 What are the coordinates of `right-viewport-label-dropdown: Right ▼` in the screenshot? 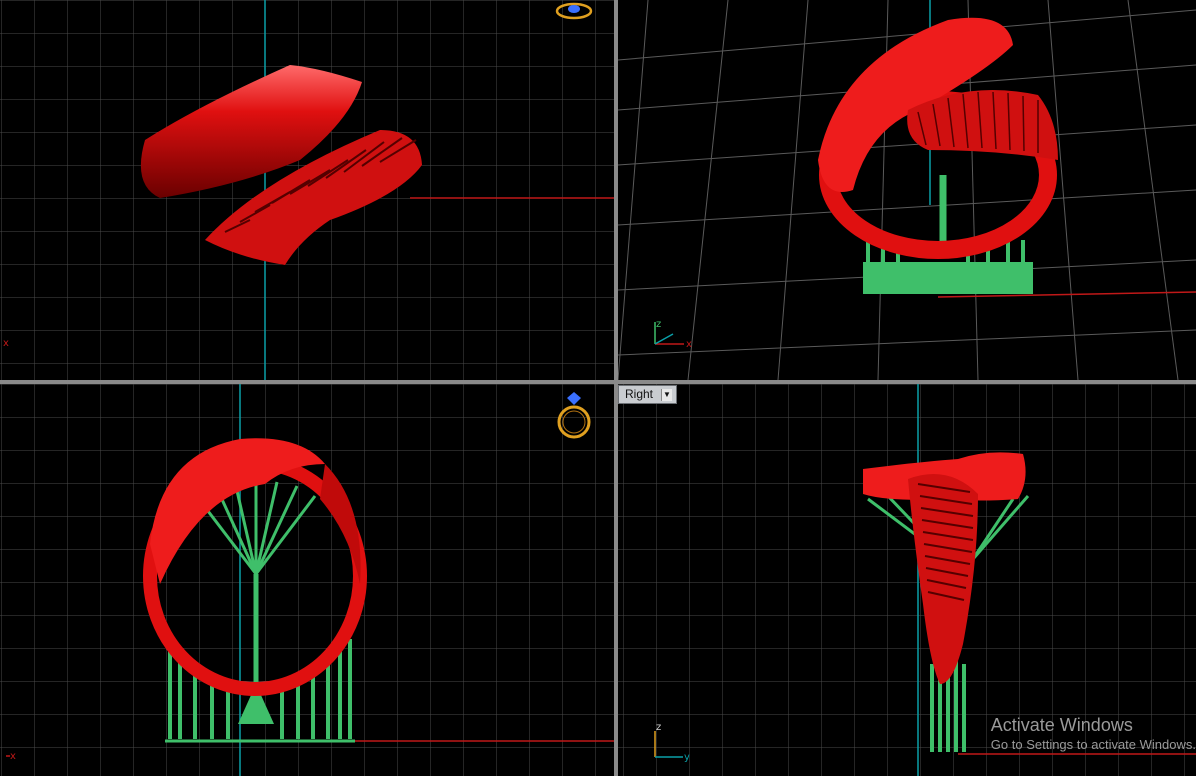 It's located at (648, 394).